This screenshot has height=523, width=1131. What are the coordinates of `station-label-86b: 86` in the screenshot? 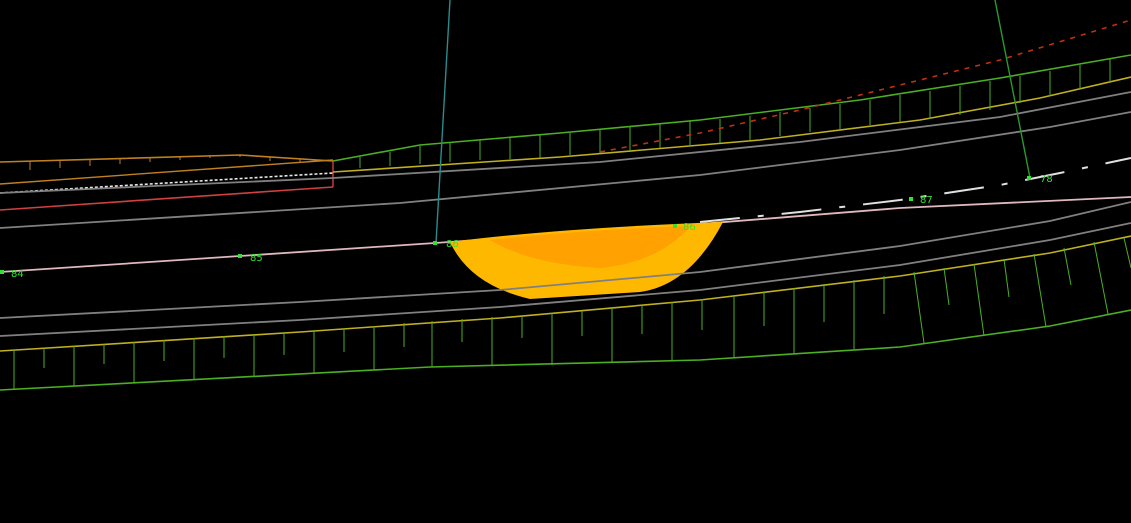 It's located at (689, 227).